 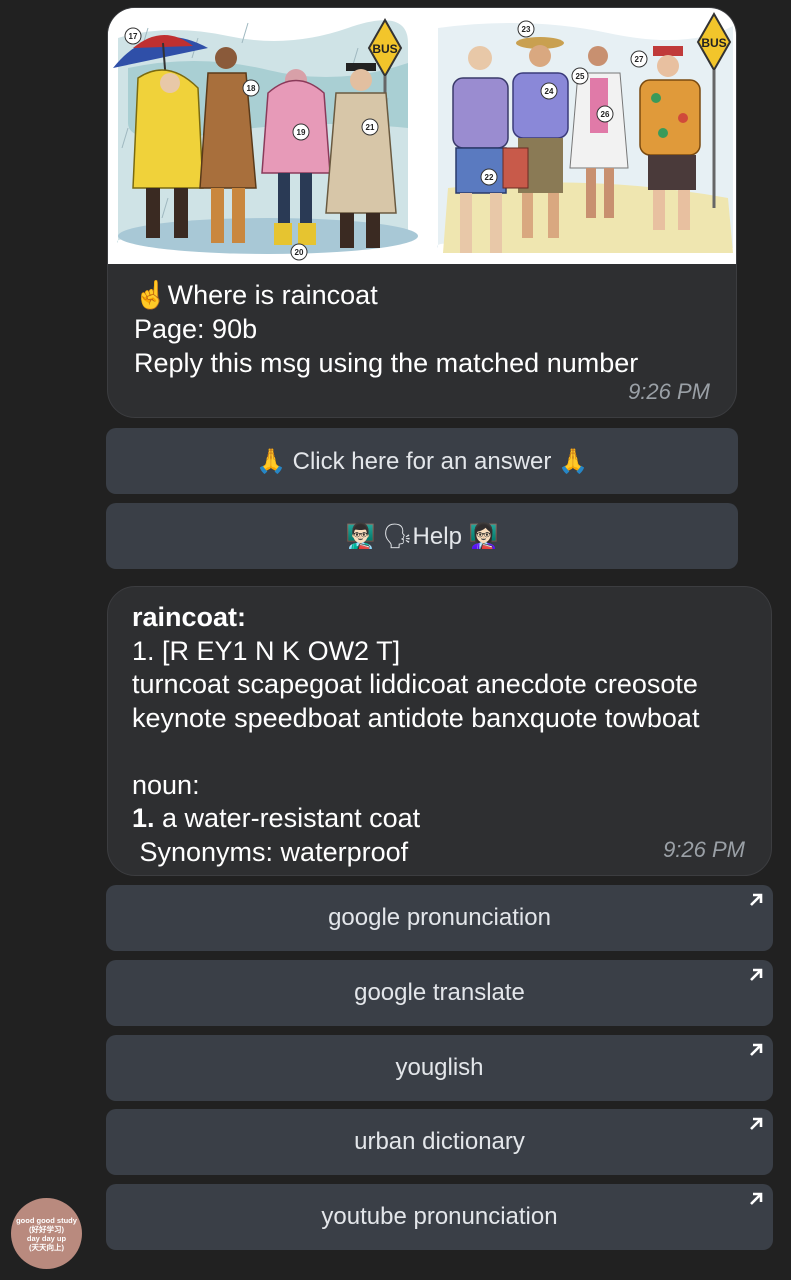 I want to click on youtube-pronunciation-label: youtube pronunciation, so click(x=439, y=1216).